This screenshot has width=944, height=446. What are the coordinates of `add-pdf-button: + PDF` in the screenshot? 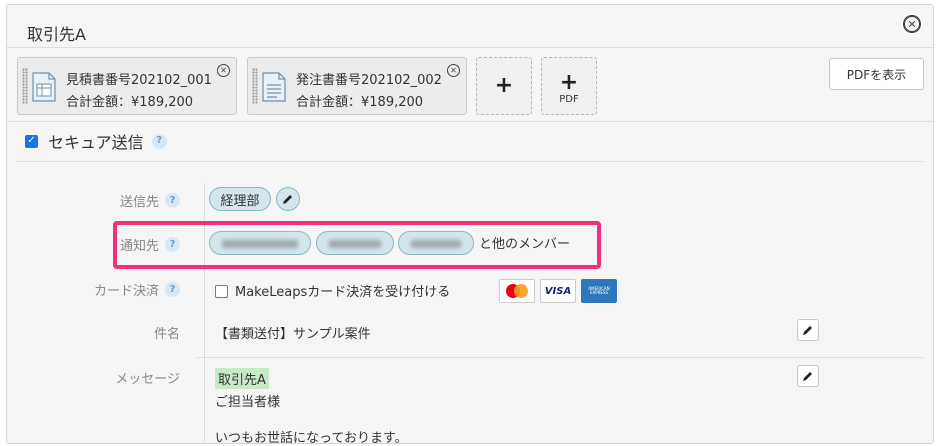 It's located at (569, 86).